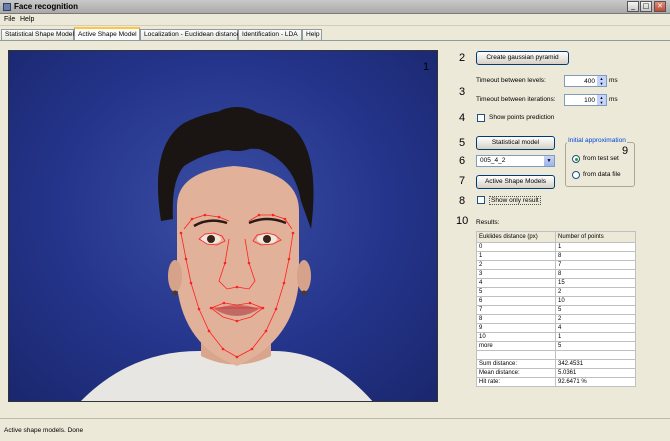  Describe the element at coordinates (515, 200) in the screenshot. I see `show-only-result-label: Show only result` at that location.